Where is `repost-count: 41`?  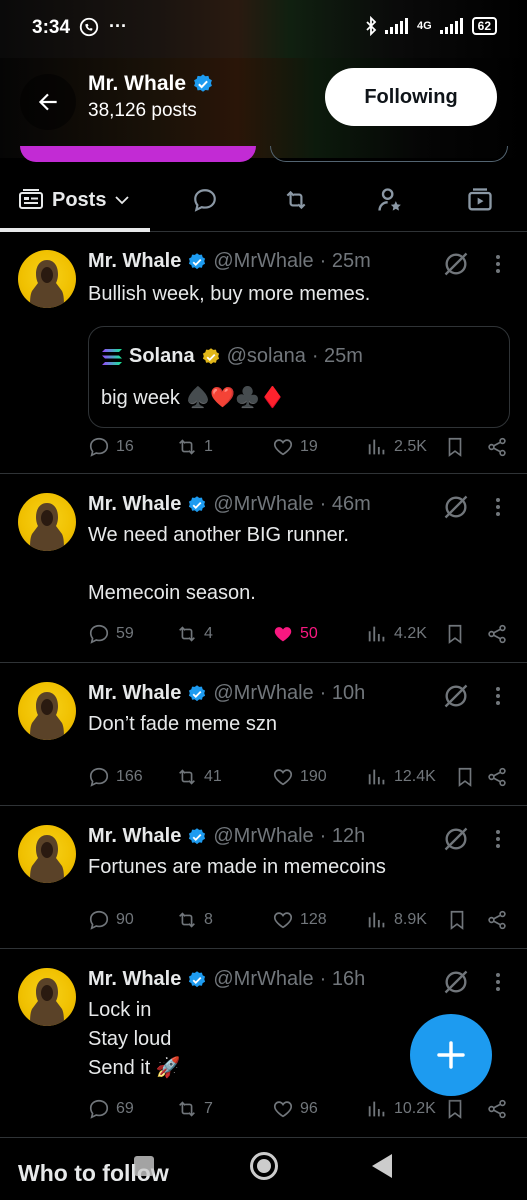
repost-count: 41 is located at coordinates (213, 776).